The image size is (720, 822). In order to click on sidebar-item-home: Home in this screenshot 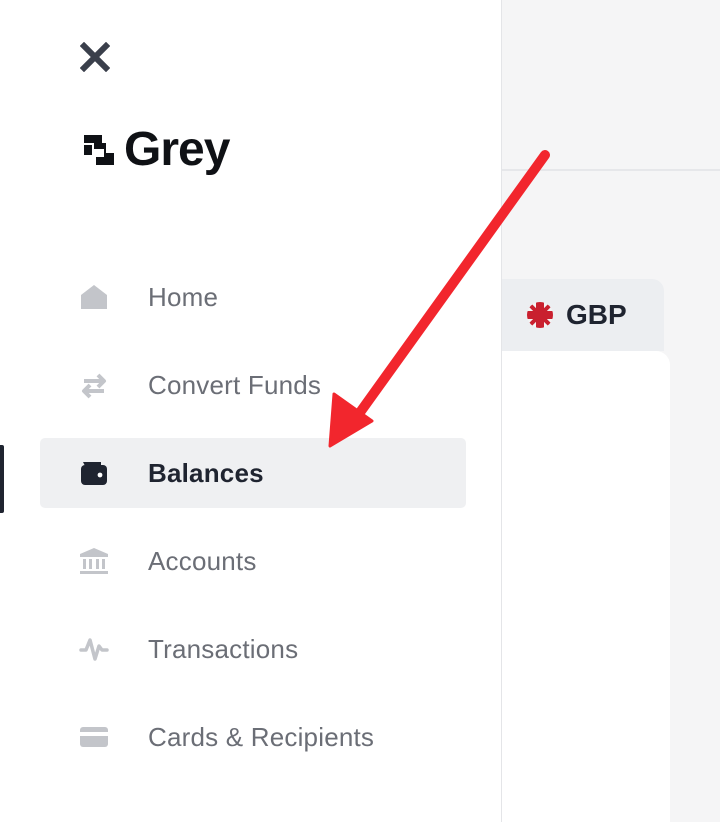, I will do `click(253, 297)`.